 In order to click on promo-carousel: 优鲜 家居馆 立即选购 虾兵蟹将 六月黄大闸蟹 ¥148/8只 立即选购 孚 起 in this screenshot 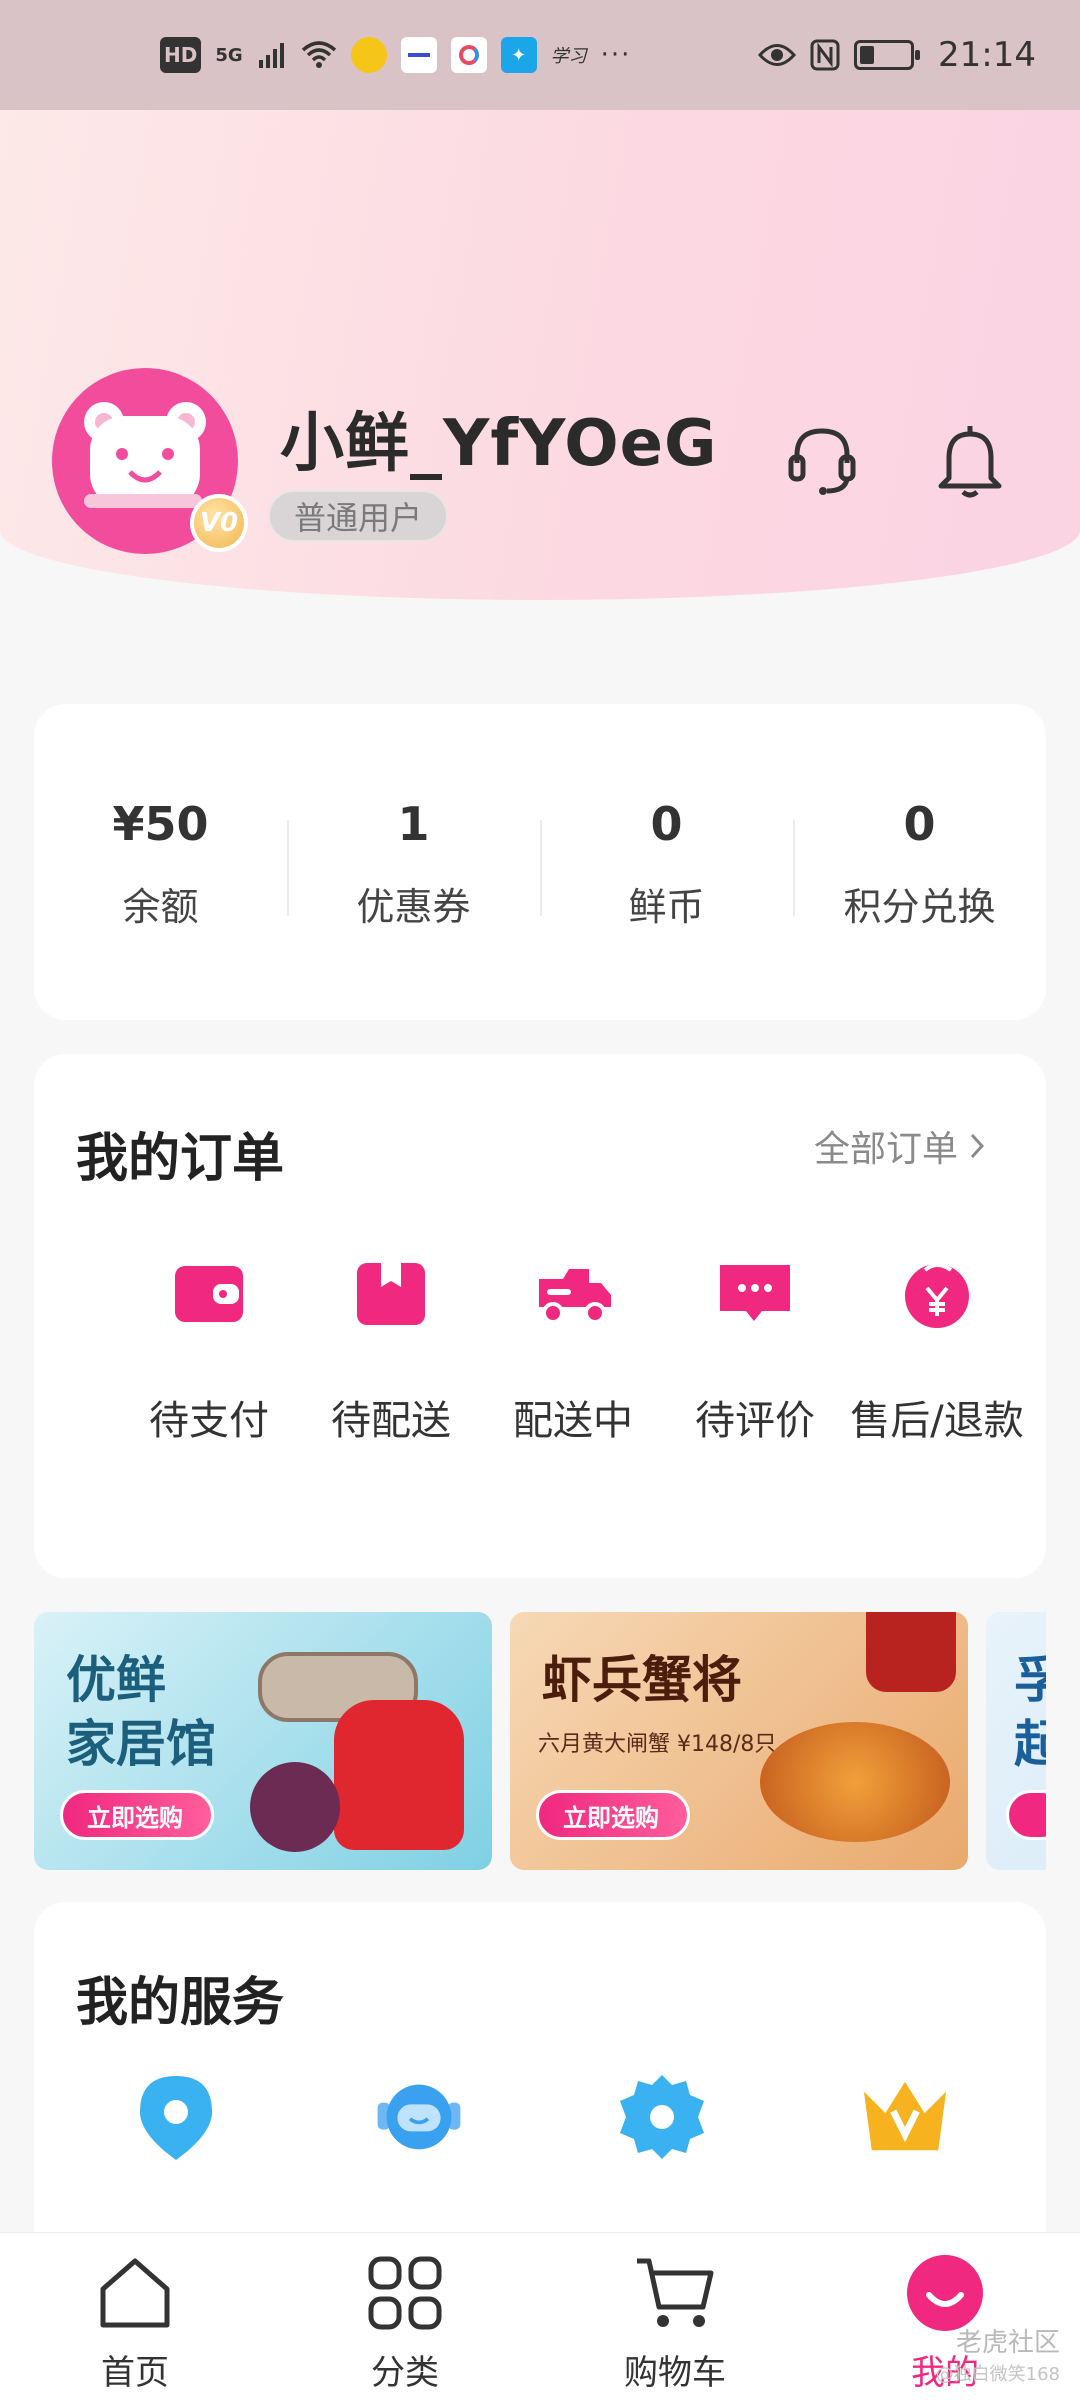, I will do `click(540, 1741)`.